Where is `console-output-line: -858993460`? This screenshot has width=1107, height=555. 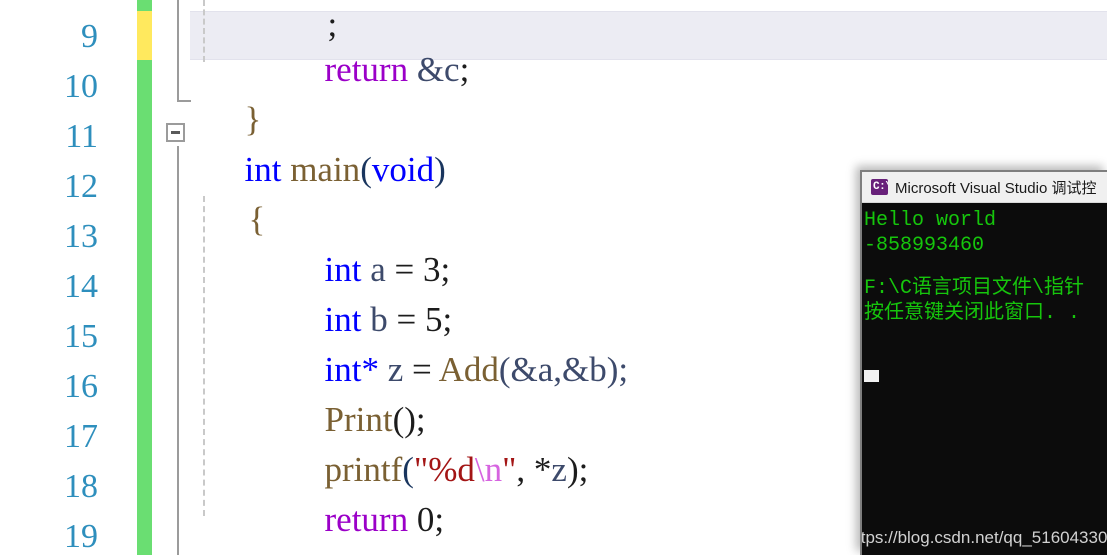
console-output-line: -858993460 is located at coordinates (924, 245).